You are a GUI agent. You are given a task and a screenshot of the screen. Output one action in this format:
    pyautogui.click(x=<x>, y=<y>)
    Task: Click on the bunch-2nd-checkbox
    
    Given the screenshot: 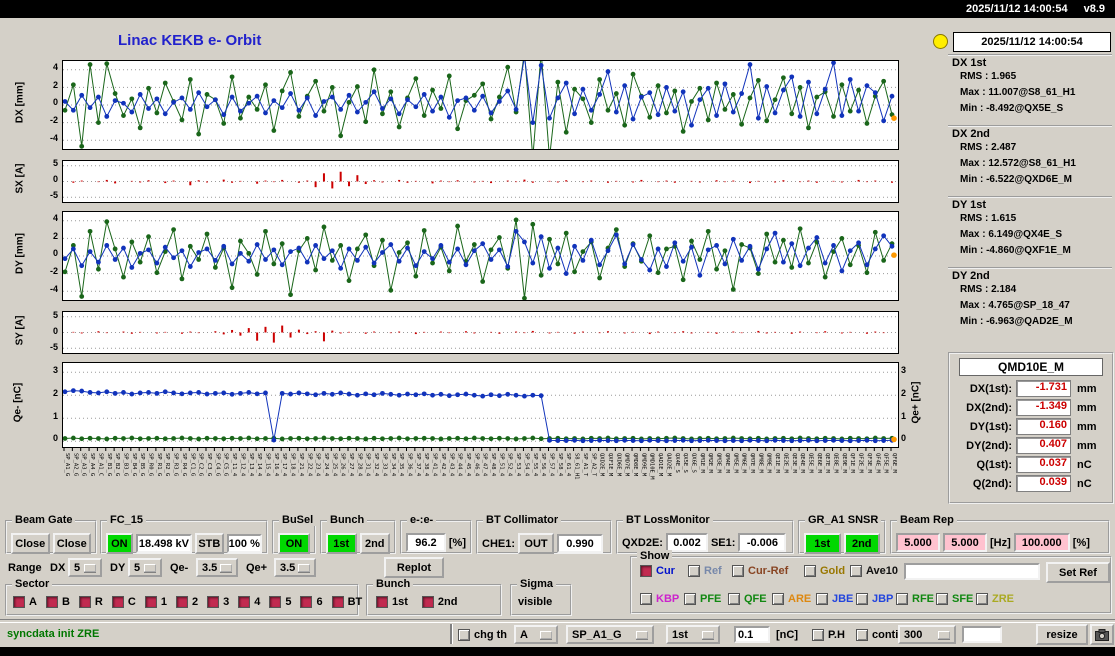 What is the action you would take?
    pyautogui.click(x=427, y=602)
    